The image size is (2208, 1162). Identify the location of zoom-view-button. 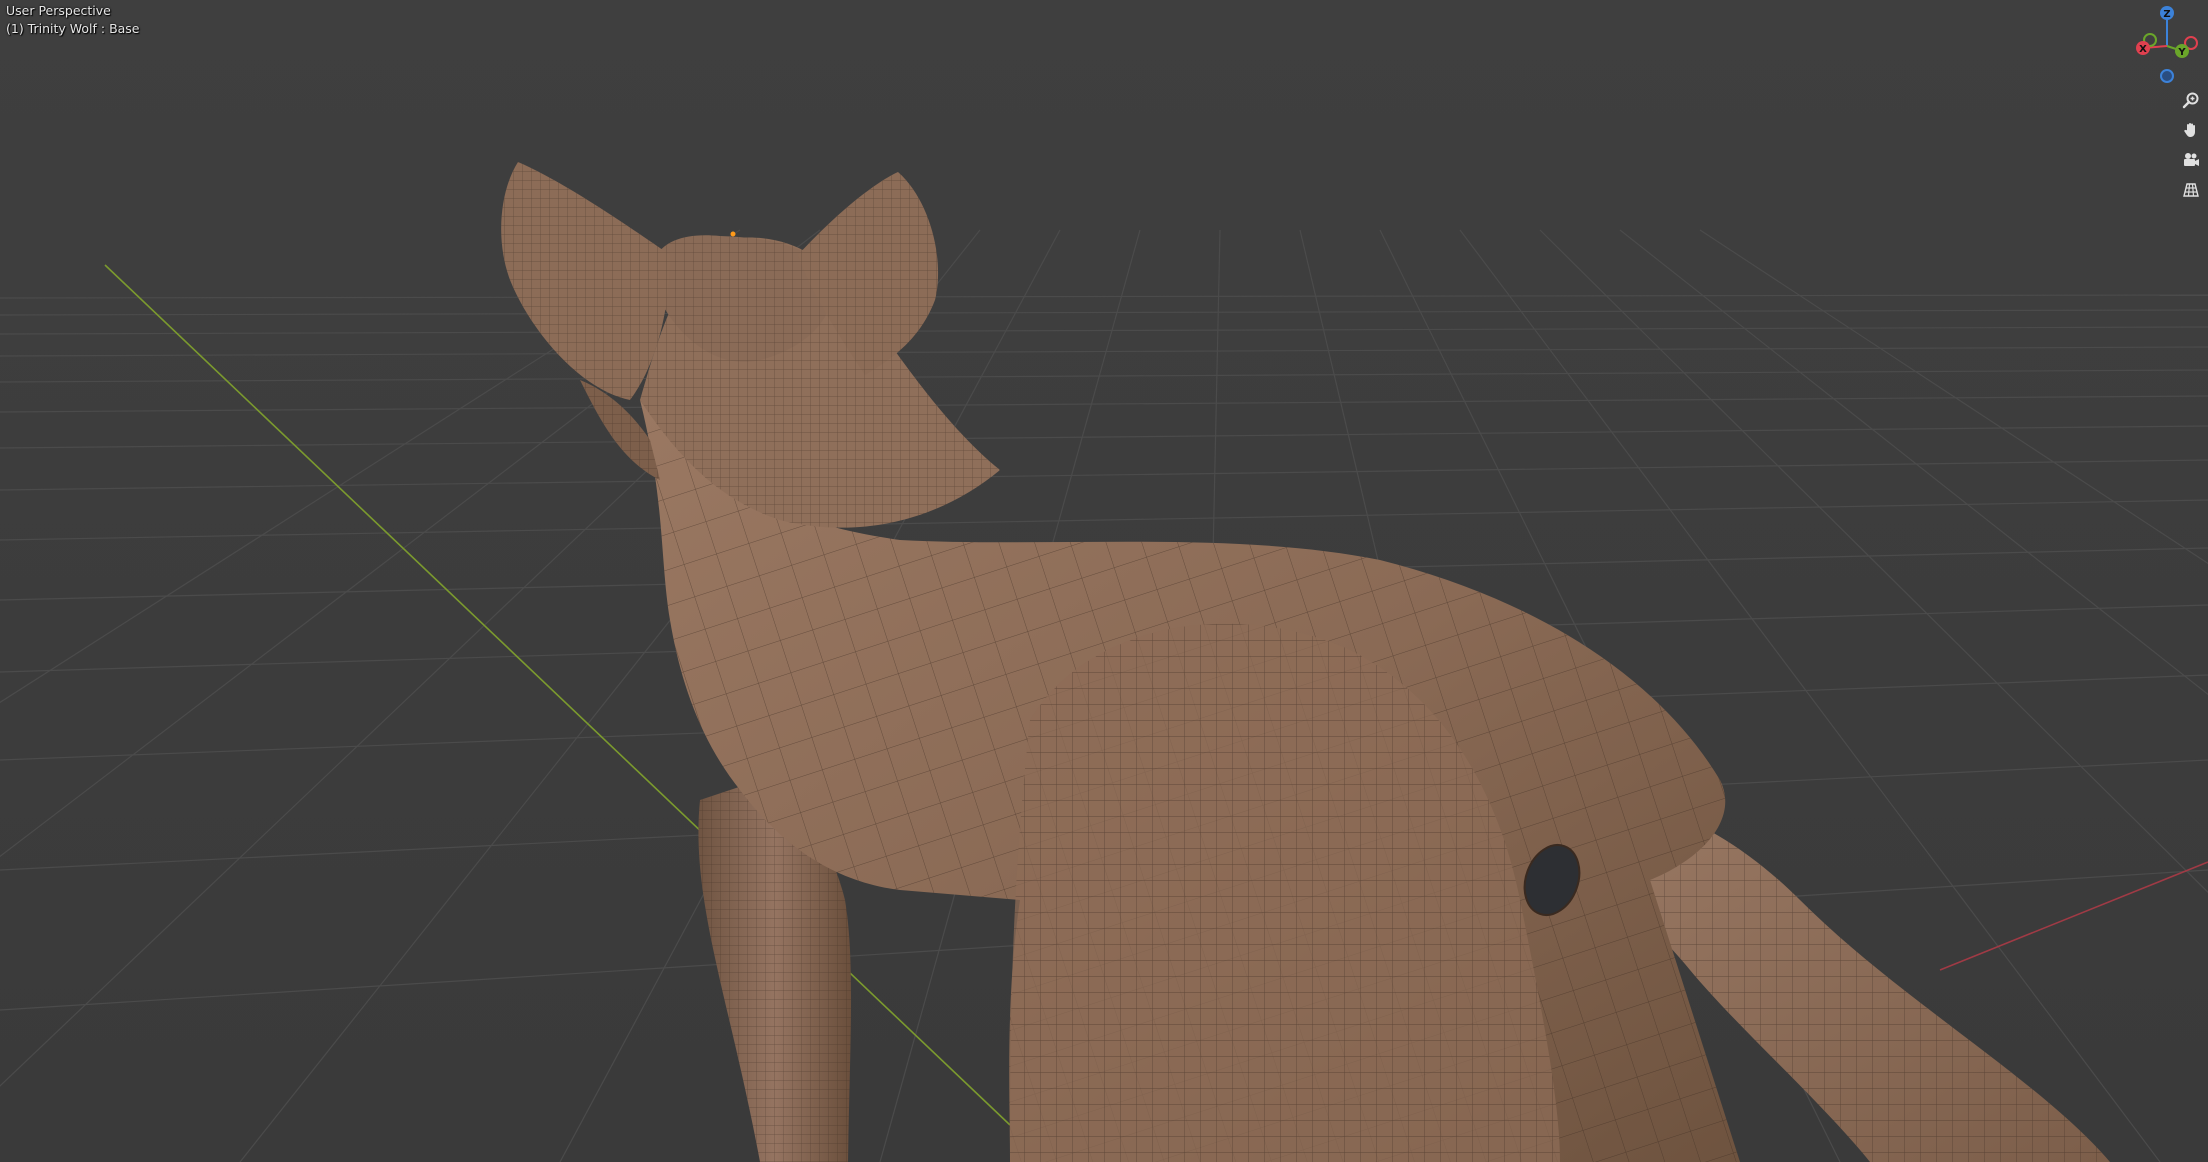
(2191, 100).